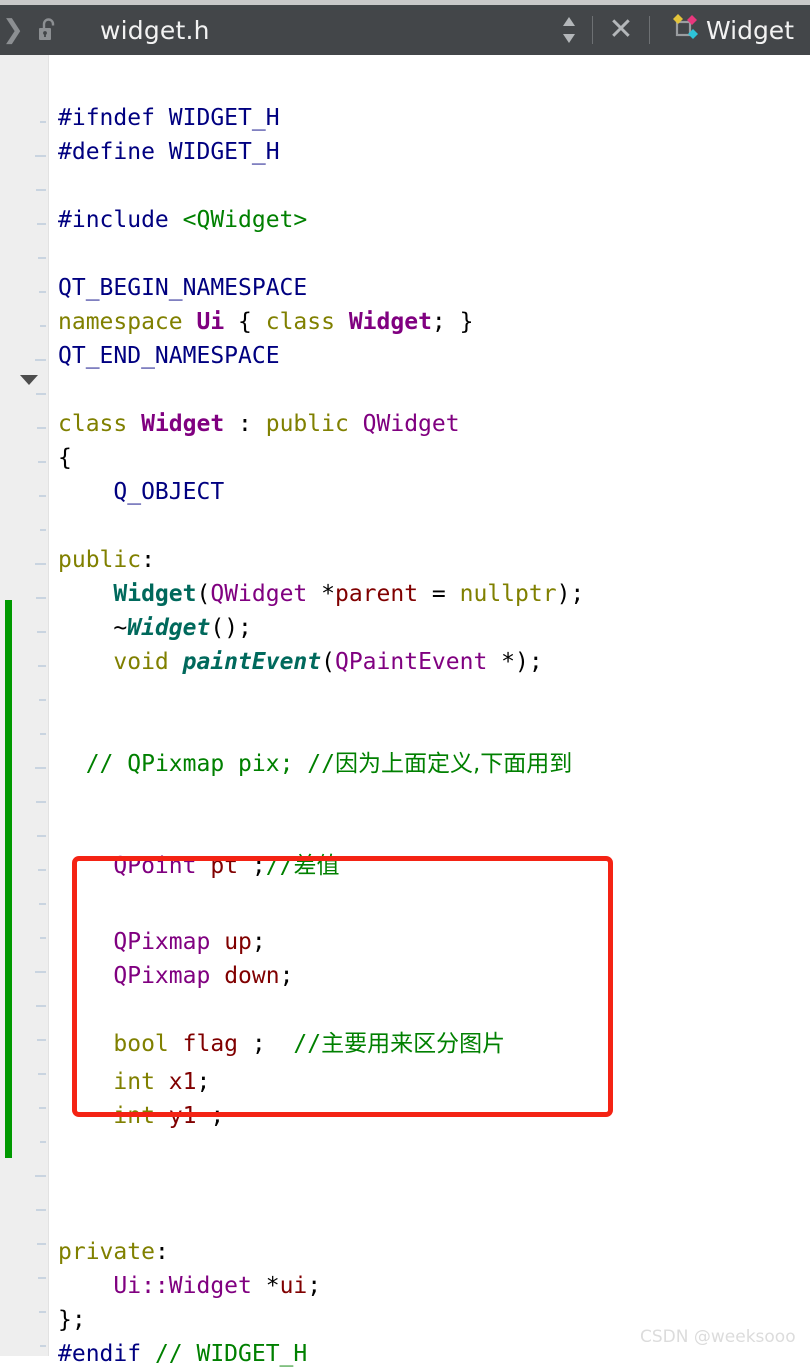 This screenshot has height=1371, width=810. I want to click on code-token: namespace, so click(127, 322).